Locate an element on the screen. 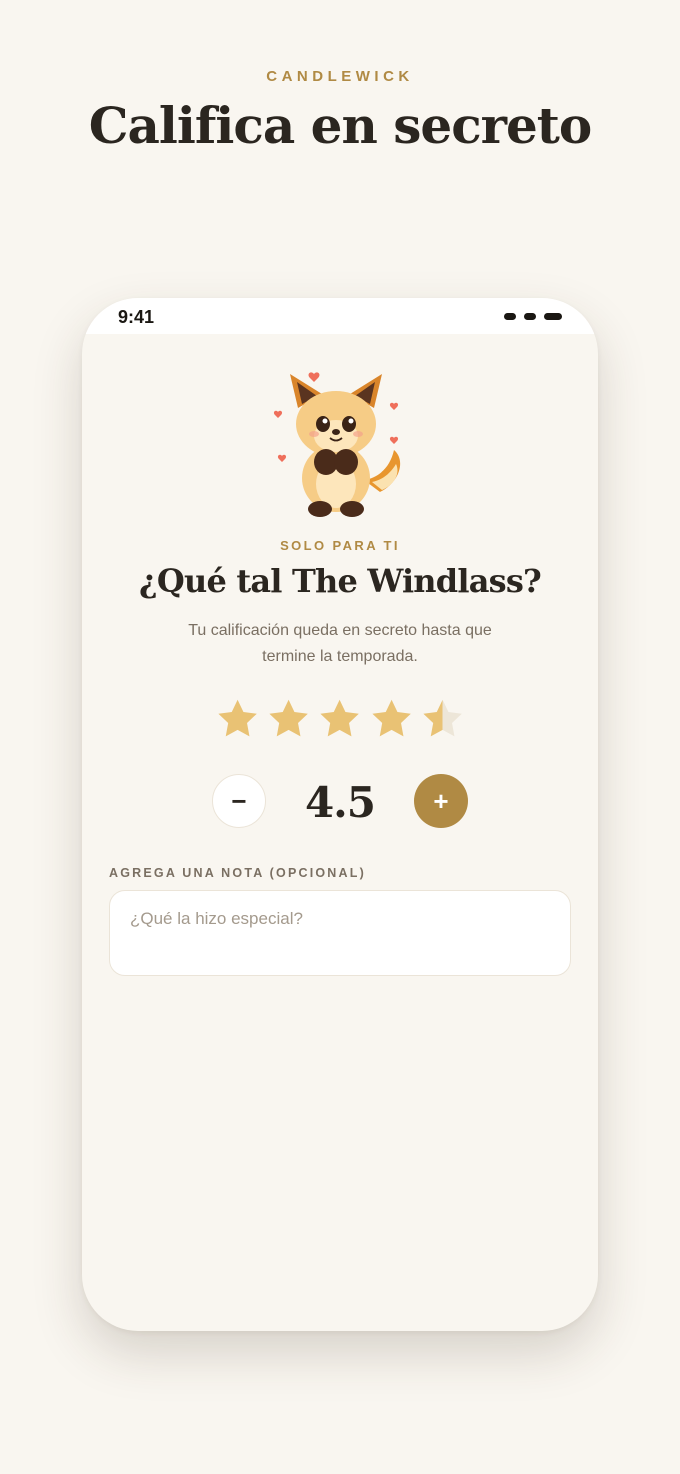 The height and width of the screenshot is (1474, 680). minus-icon: − is located at coordinates (239, 800).